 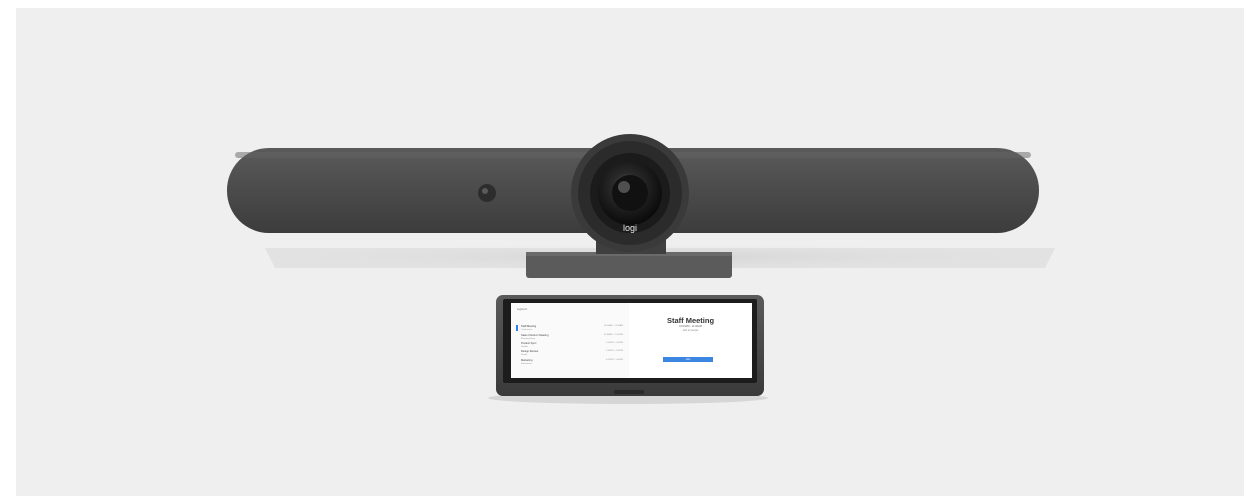 What do you see at coordinates (524, 354) in the screenshot?
I see `list-item-sub: Studio` at bounding box center [524, 354].